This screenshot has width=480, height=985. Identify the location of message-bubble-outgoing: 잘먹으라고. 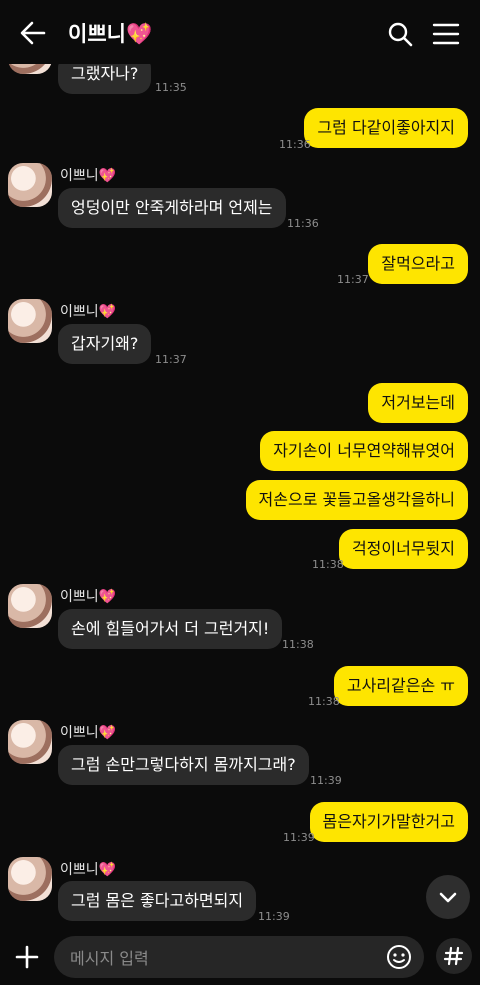
(418, 264).